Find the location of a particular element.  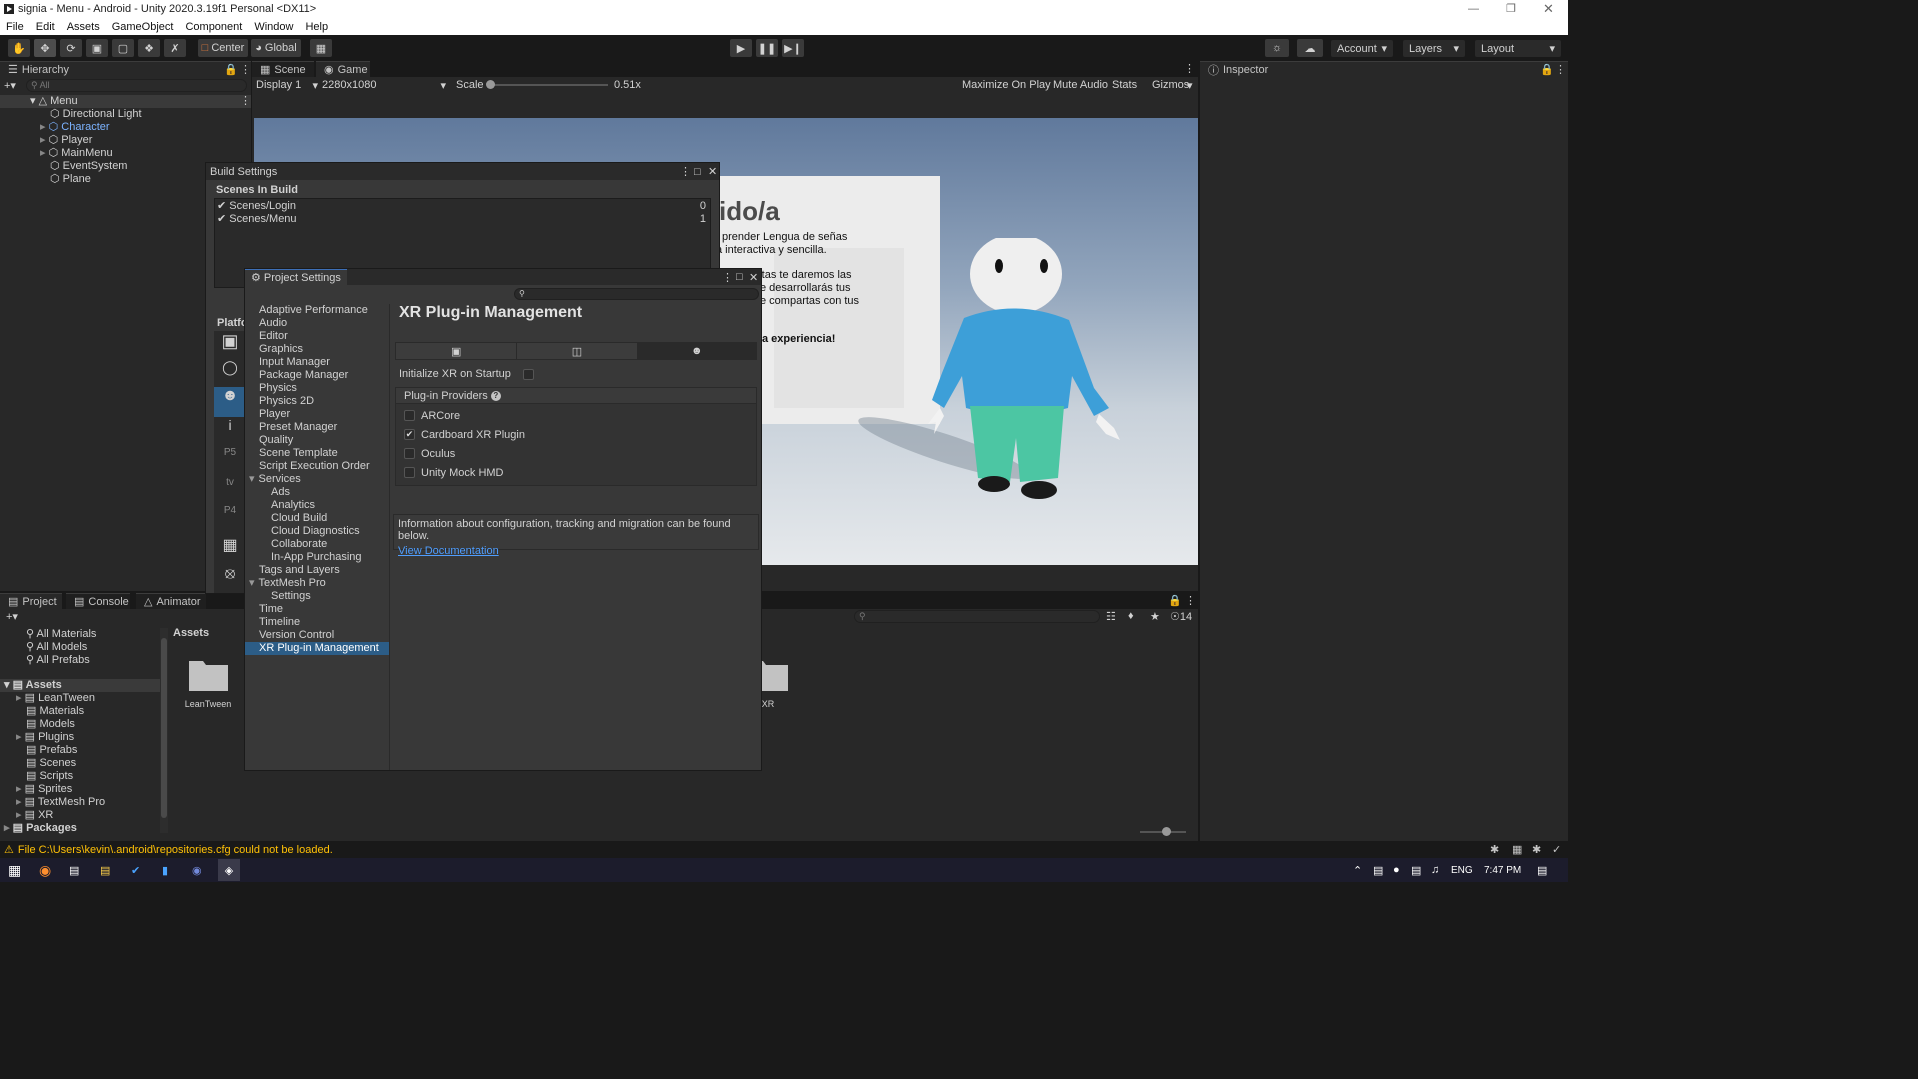

platform-xbox: ⦻ is located at coordinates (230, 579).